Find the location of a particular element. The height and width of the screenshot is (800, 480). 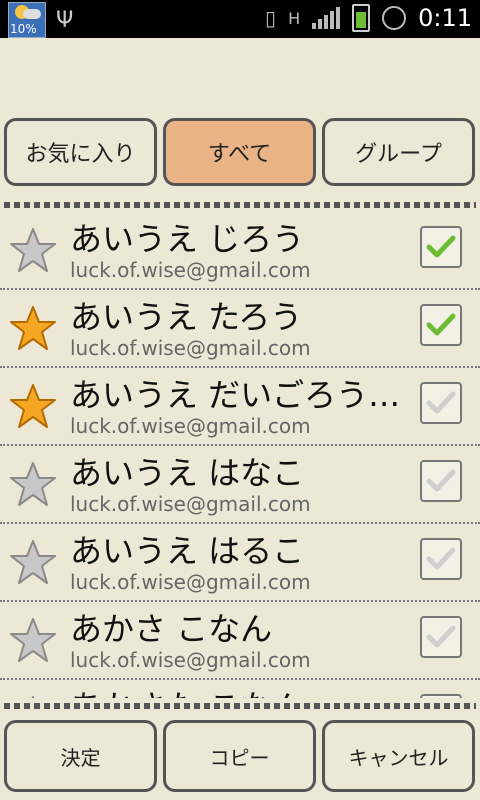

list-top-divider is located at coordinates (240, 205).